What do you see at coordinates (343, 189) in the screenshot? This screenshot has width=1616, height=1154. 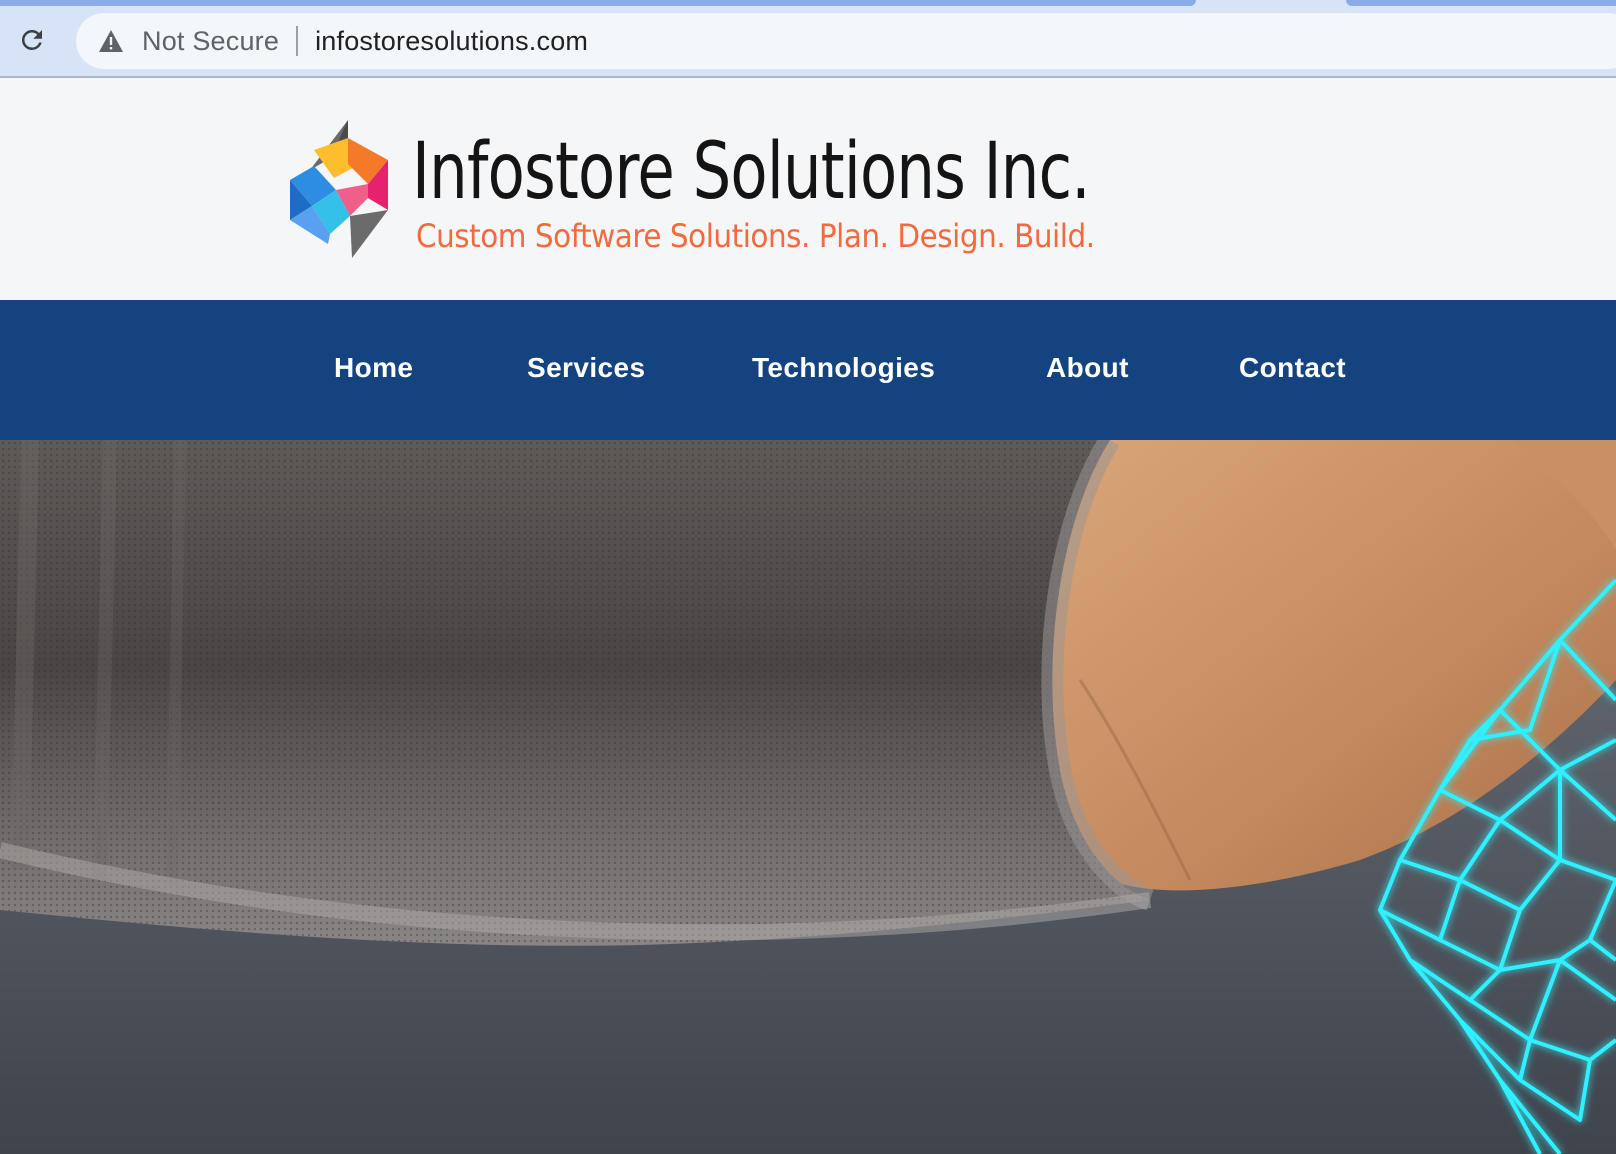 I see `cube-logo-icon` at bounding box center [343, 189].